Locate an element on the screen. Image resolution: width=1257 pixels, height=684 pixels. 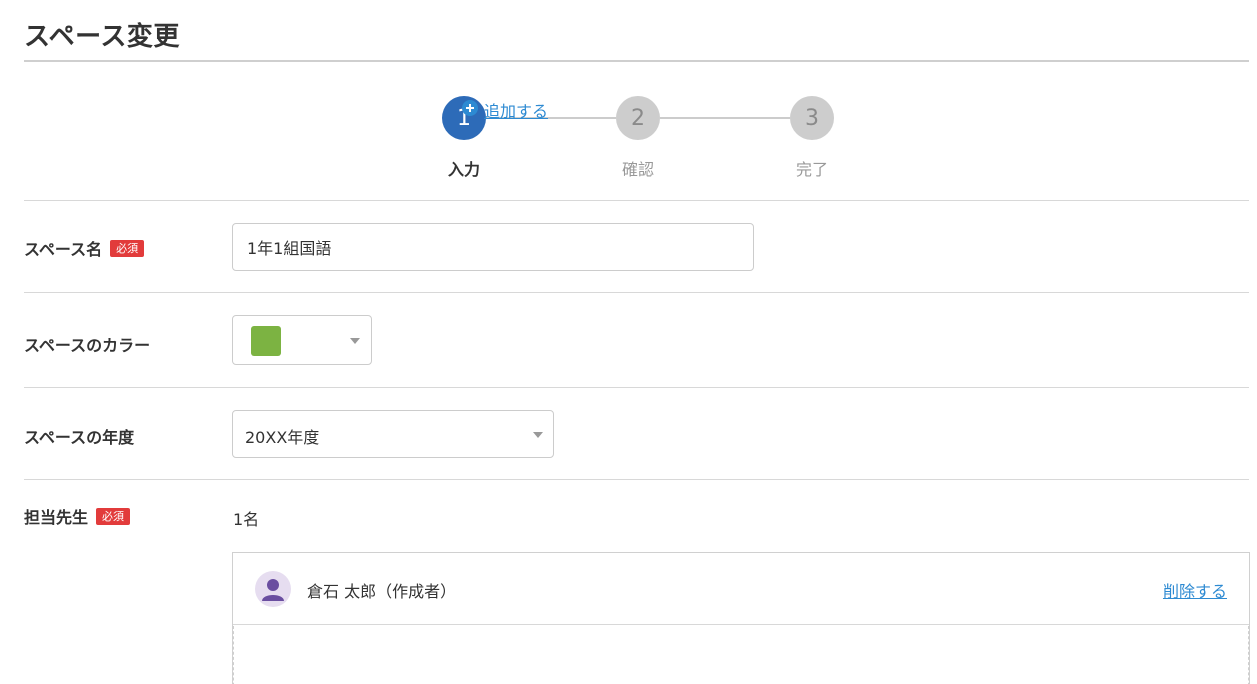
teacher-name: 倉石 太郎（作成者） is located at coordinates (382, 591).